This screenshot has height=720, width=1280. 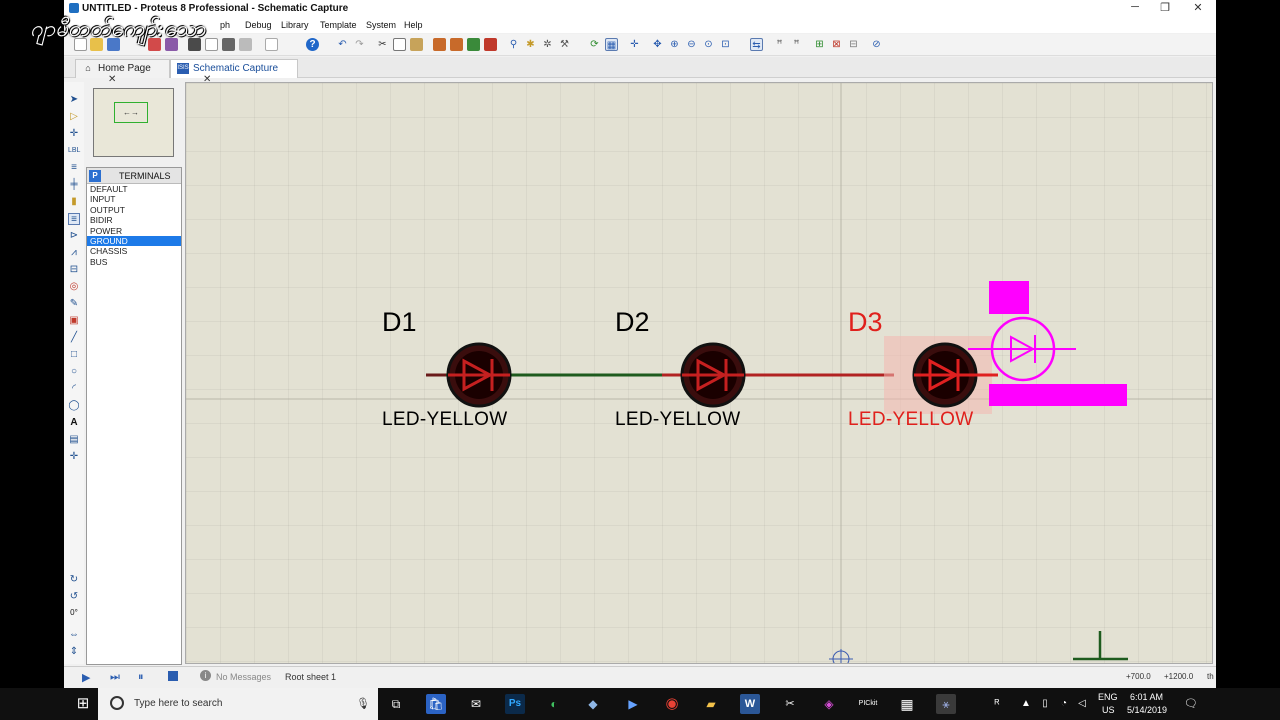 I want to click on rotate-cw-icon: ↻, so click(x=74, y=580).